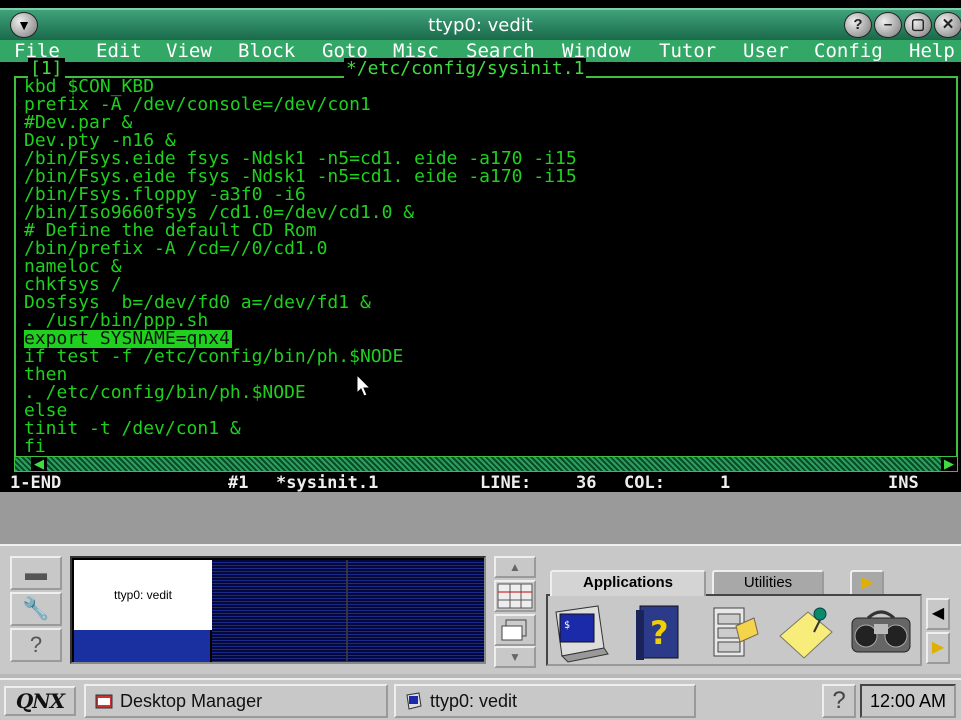 Image resolution: width=961 pixels, height=720 pixels. Describe the element at coordinates (731, 633) in the screenshot. I see `file-manager-icon` at that location.